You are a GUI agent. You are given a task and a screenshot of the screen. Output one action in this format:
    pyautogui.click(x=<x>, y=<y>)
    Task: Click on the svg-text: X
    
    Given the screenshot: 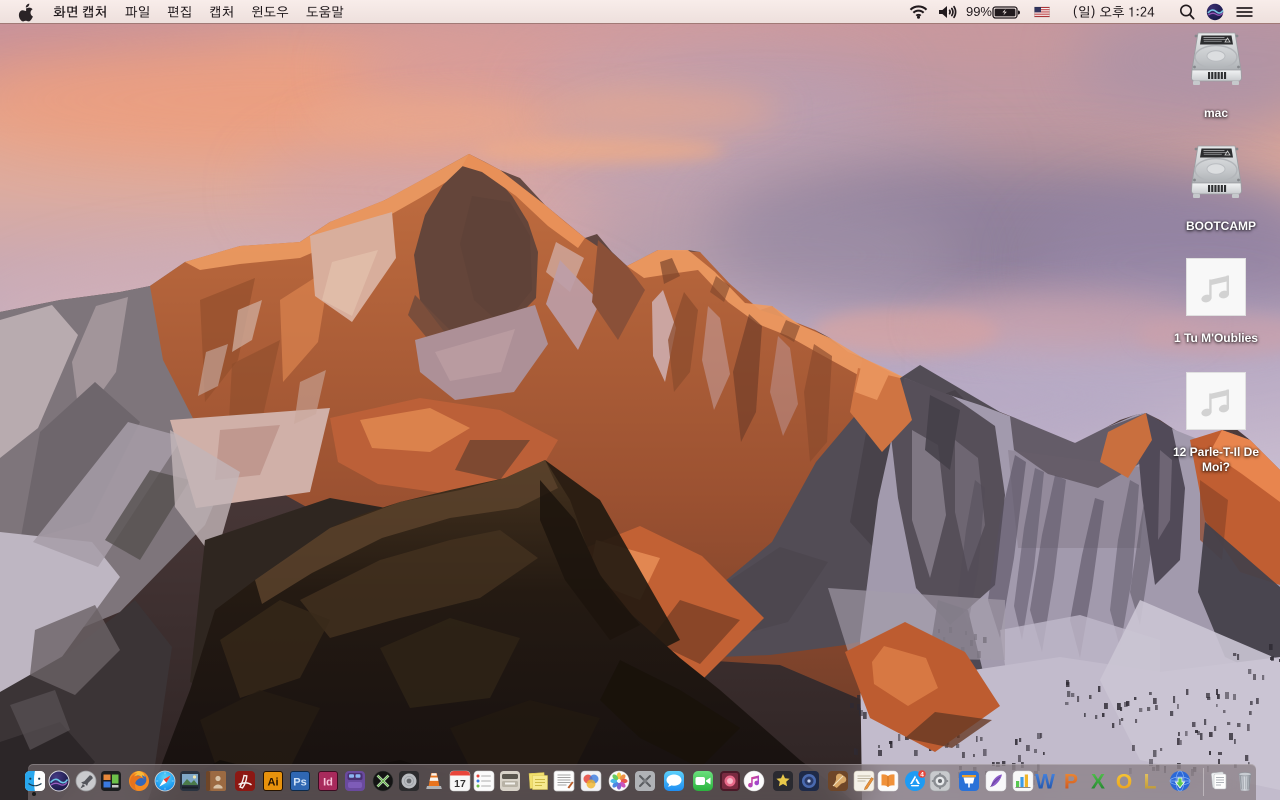 What is the action you would take?
    pyautogui.click(x=1097, y=782)
    